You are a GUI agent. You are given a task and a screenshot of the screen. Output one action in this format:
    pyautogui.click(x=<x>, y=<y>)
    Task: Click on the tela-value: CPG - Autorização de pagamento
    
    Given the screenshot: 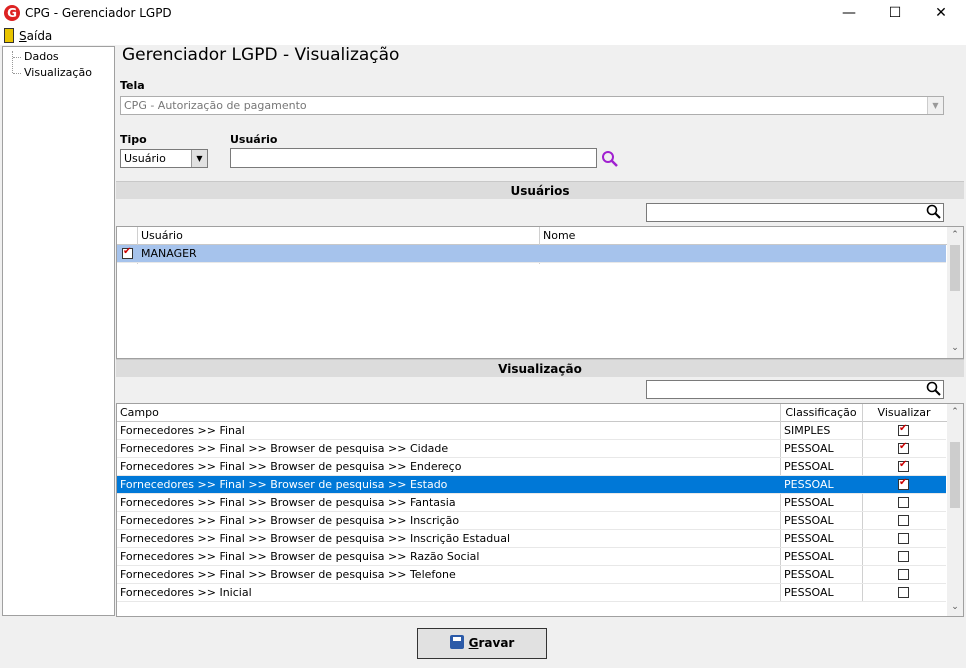 What is the action you would take?
    pyautogui.click(x=215, y=105)
    